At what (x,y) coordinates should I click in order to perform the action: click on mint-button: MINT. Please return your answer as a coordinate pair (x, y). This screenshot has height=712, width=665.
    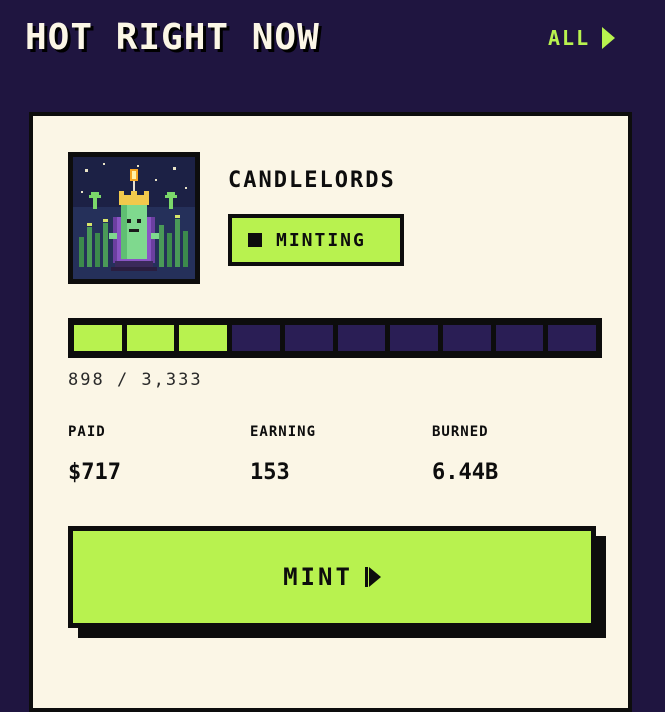
    Looking at the image, I should click on (332, 577).